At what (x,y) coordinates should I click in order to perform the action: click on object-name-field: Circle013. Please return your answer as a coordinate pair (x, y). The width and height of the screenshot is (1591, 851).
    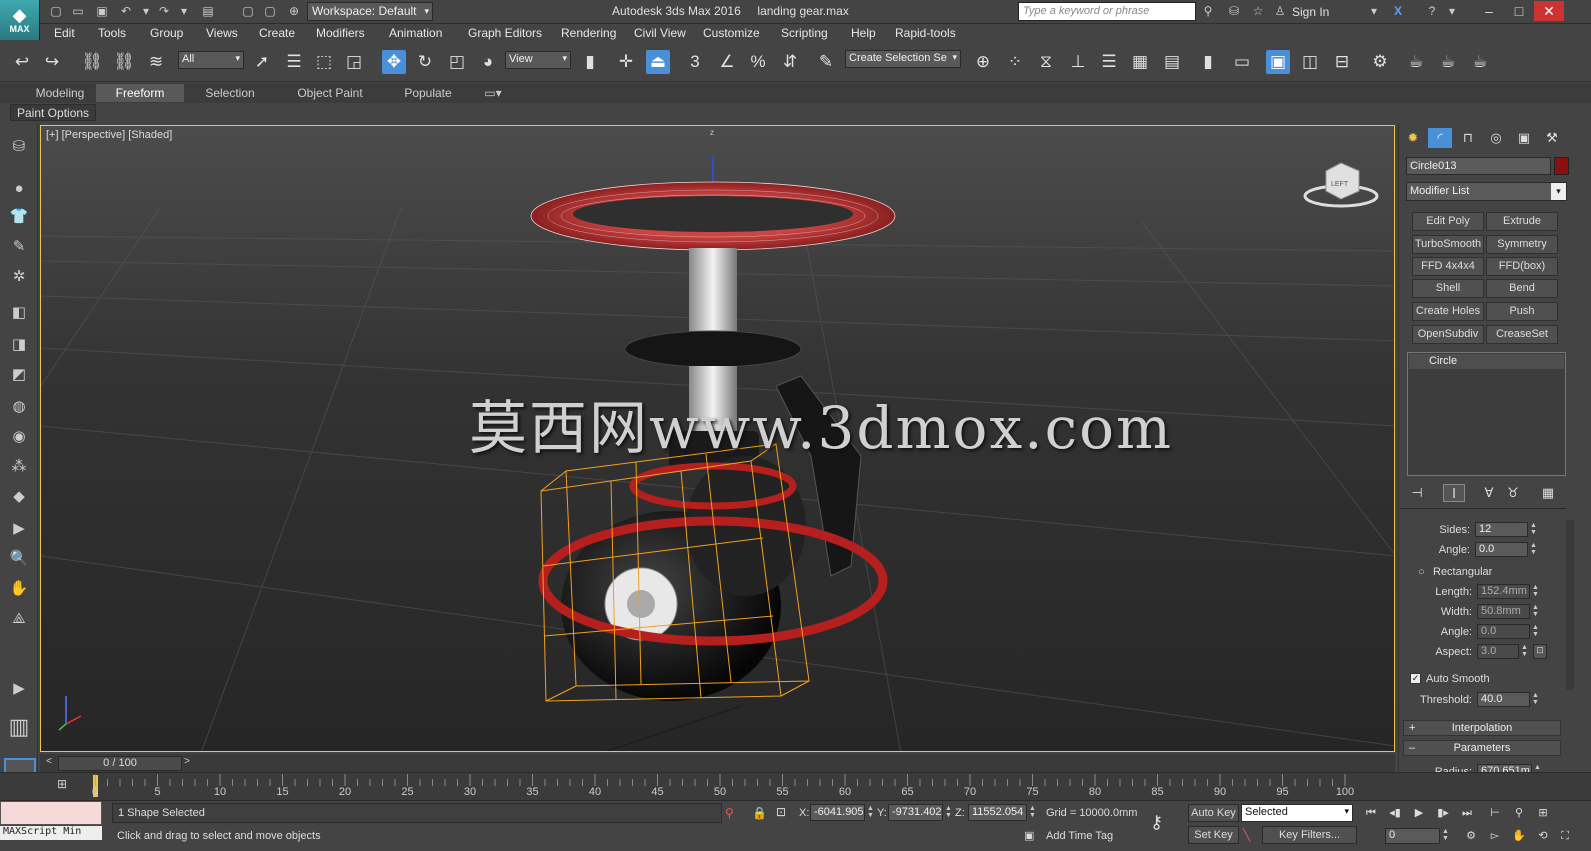
    Looking at the image, I should click on (1478, 166).